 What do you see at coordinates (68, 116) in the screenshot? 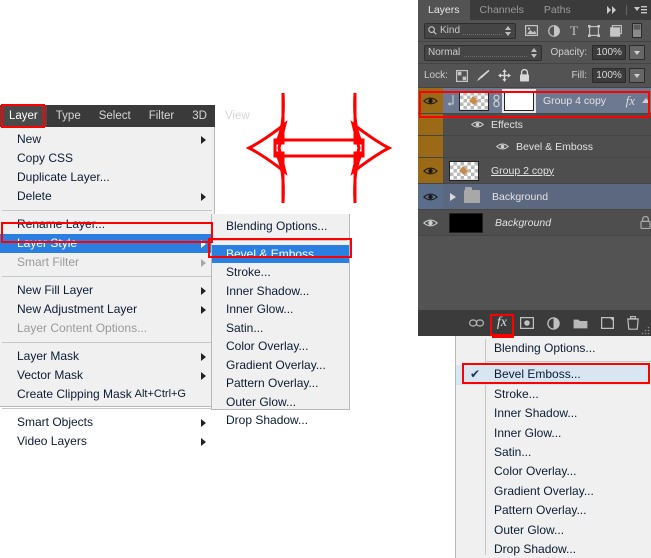
I see `menubar-item-type: Type` at bounding box center [68, 116].